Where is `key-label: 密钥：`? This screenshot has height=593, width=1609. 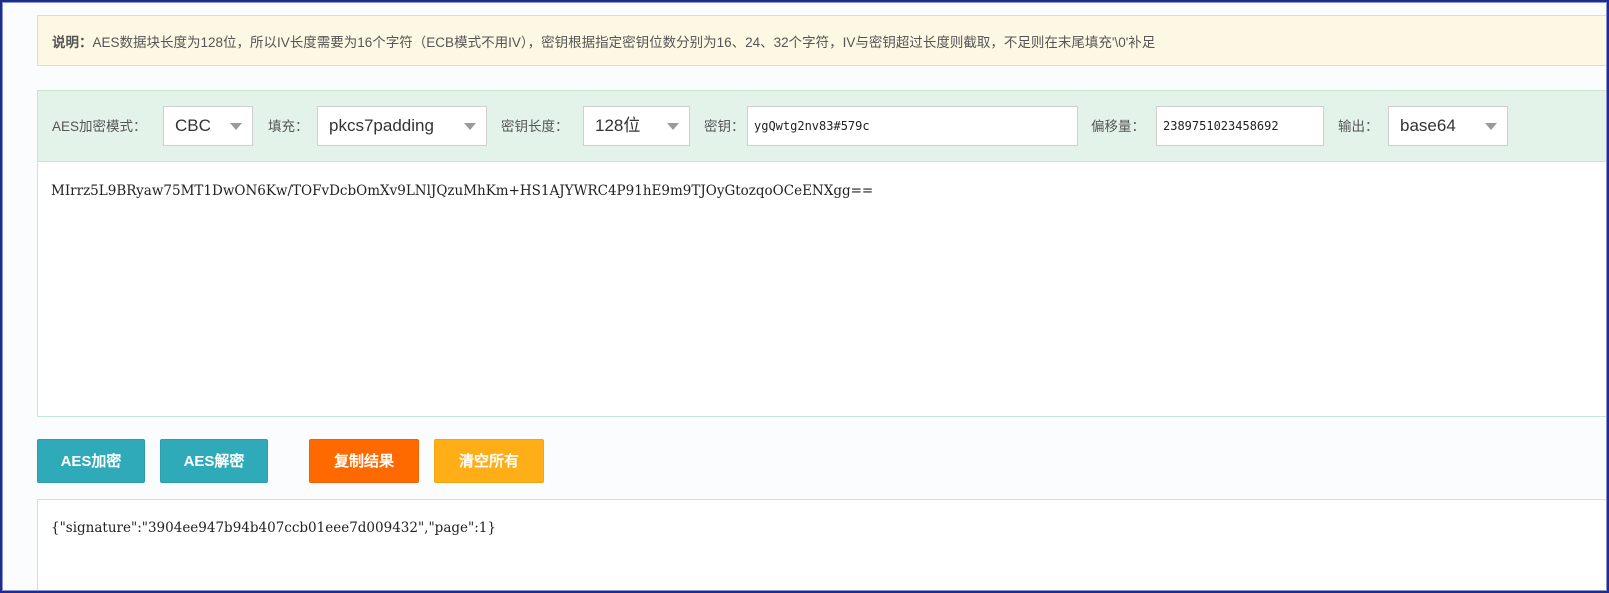
key-label: 密钥： is located at coordinates (724, 126).